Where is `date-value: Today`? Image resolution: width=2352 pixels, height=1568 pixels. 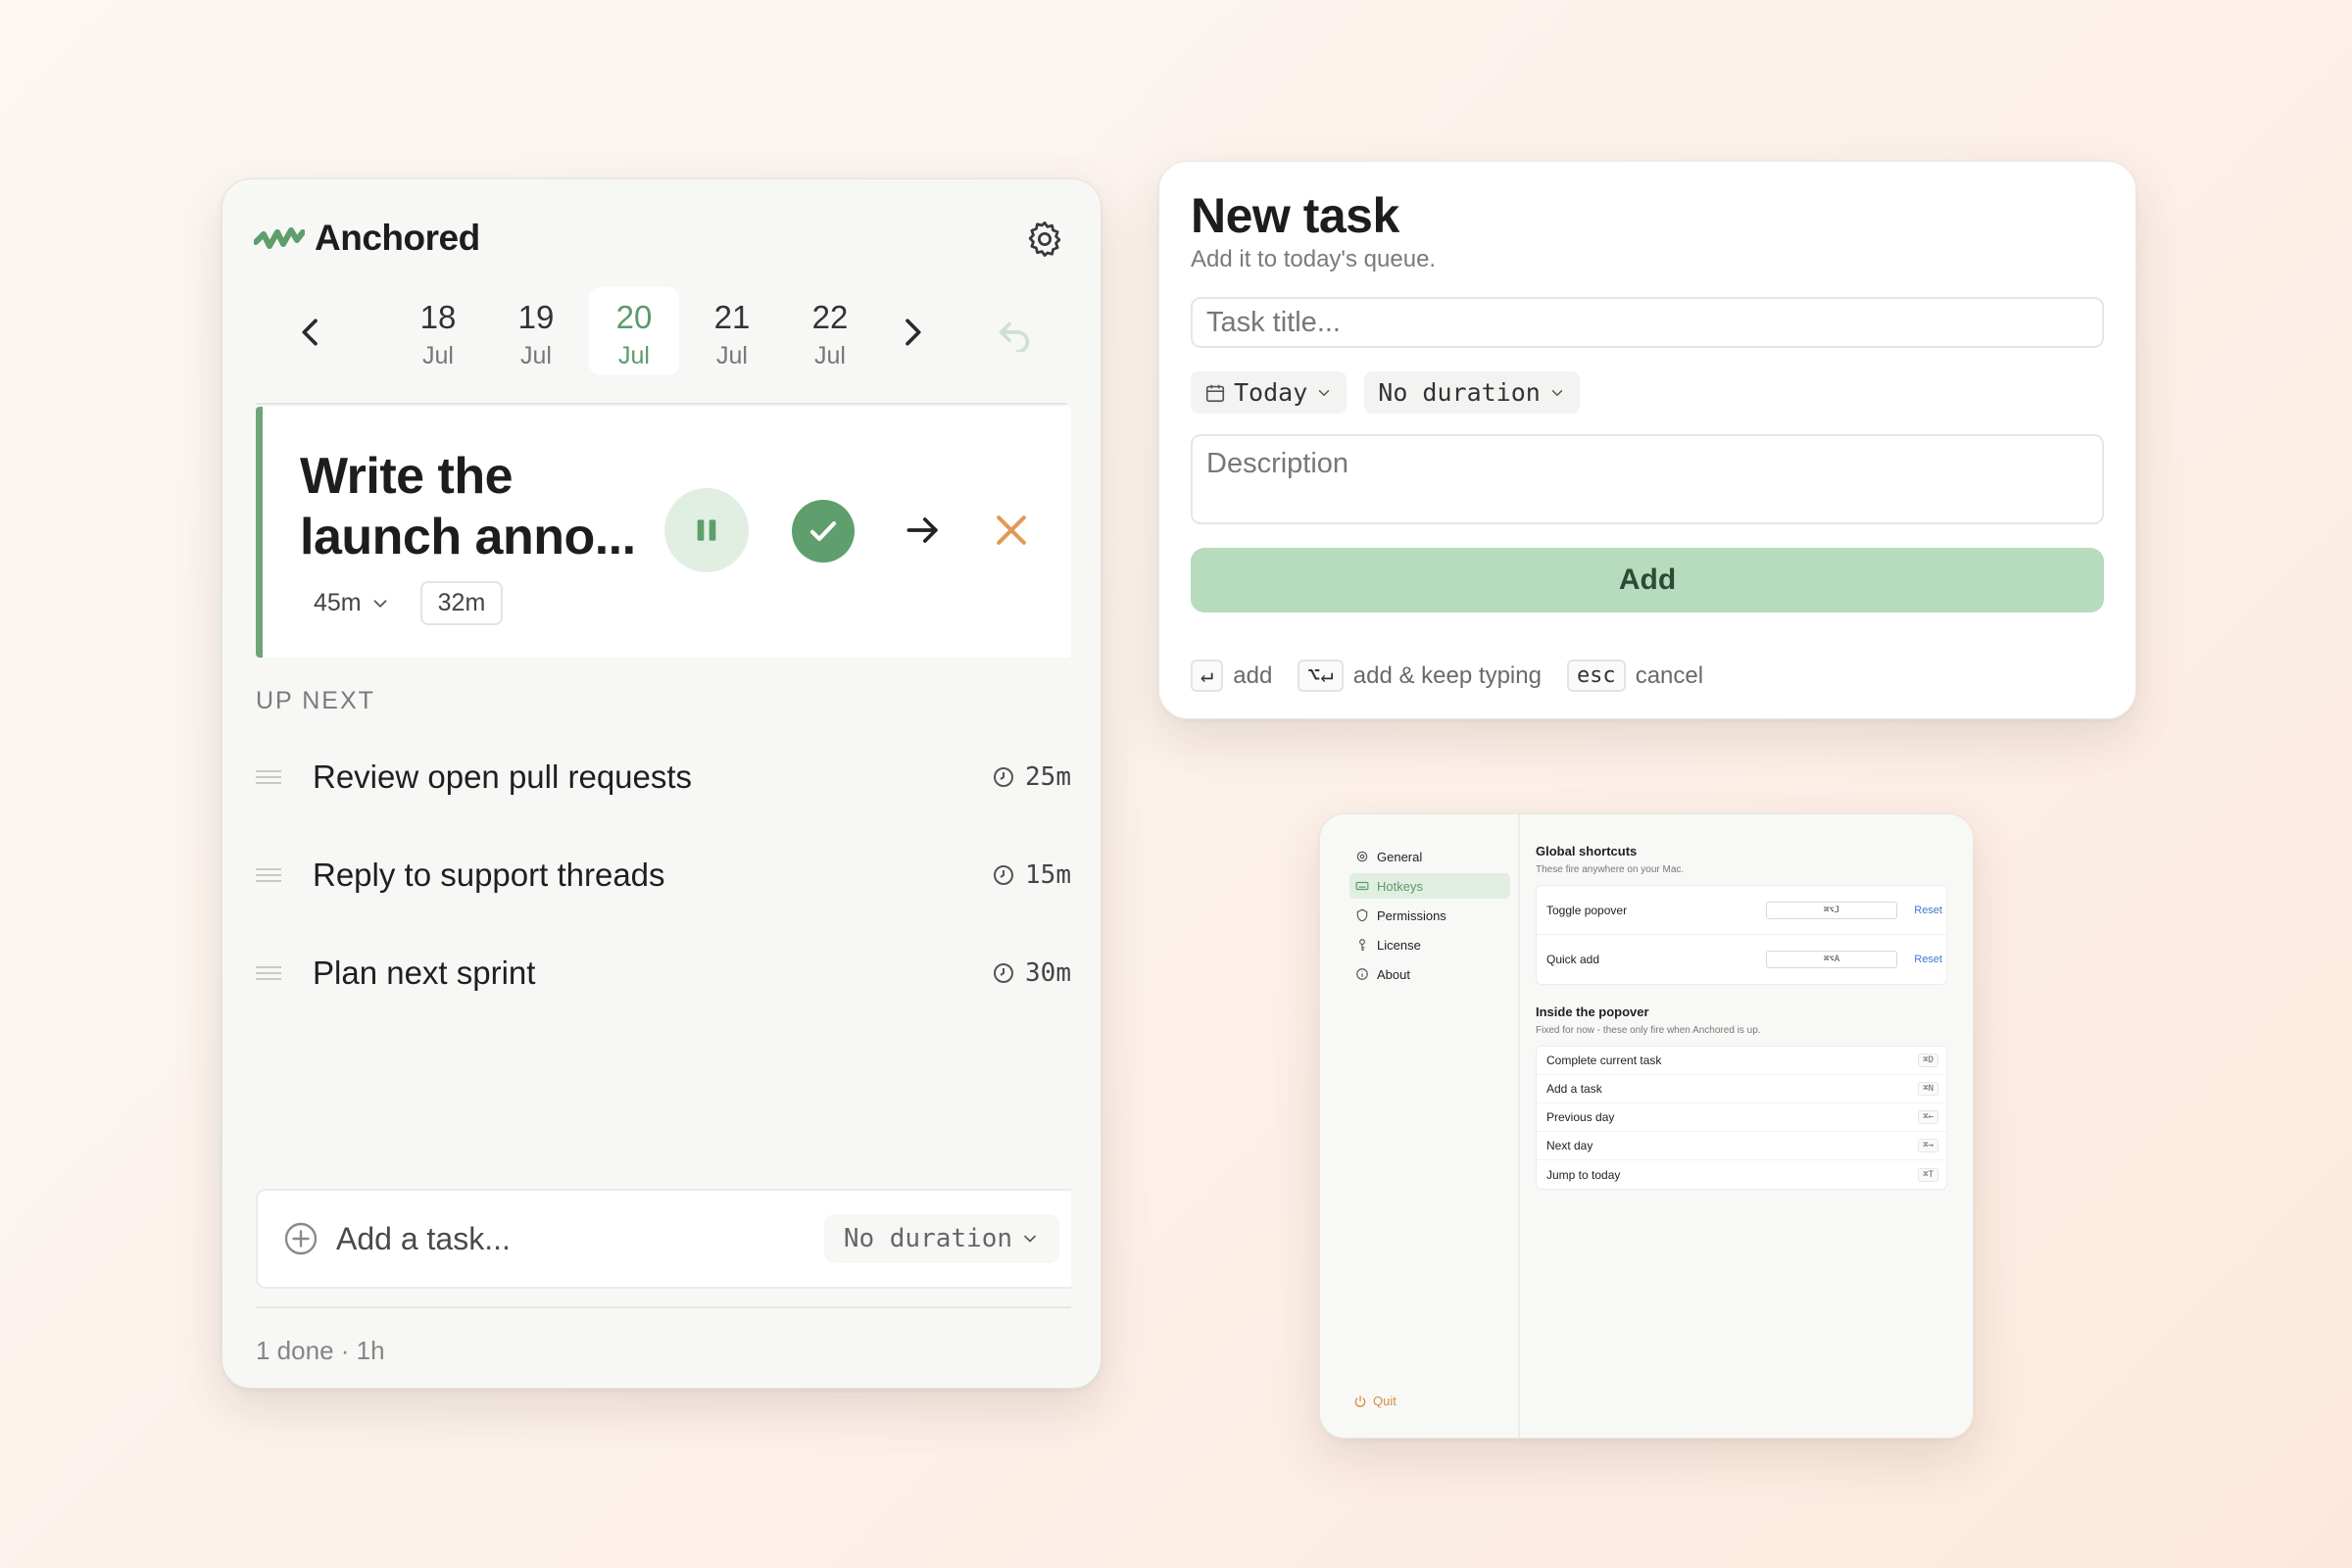 date-value: Today is located at coordinates (1271, 392).